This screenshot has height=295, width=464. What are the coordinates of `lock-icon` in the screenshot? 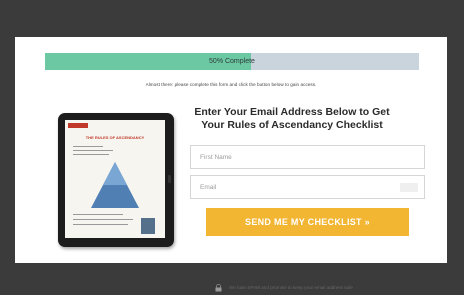 It's located at (218, 288).